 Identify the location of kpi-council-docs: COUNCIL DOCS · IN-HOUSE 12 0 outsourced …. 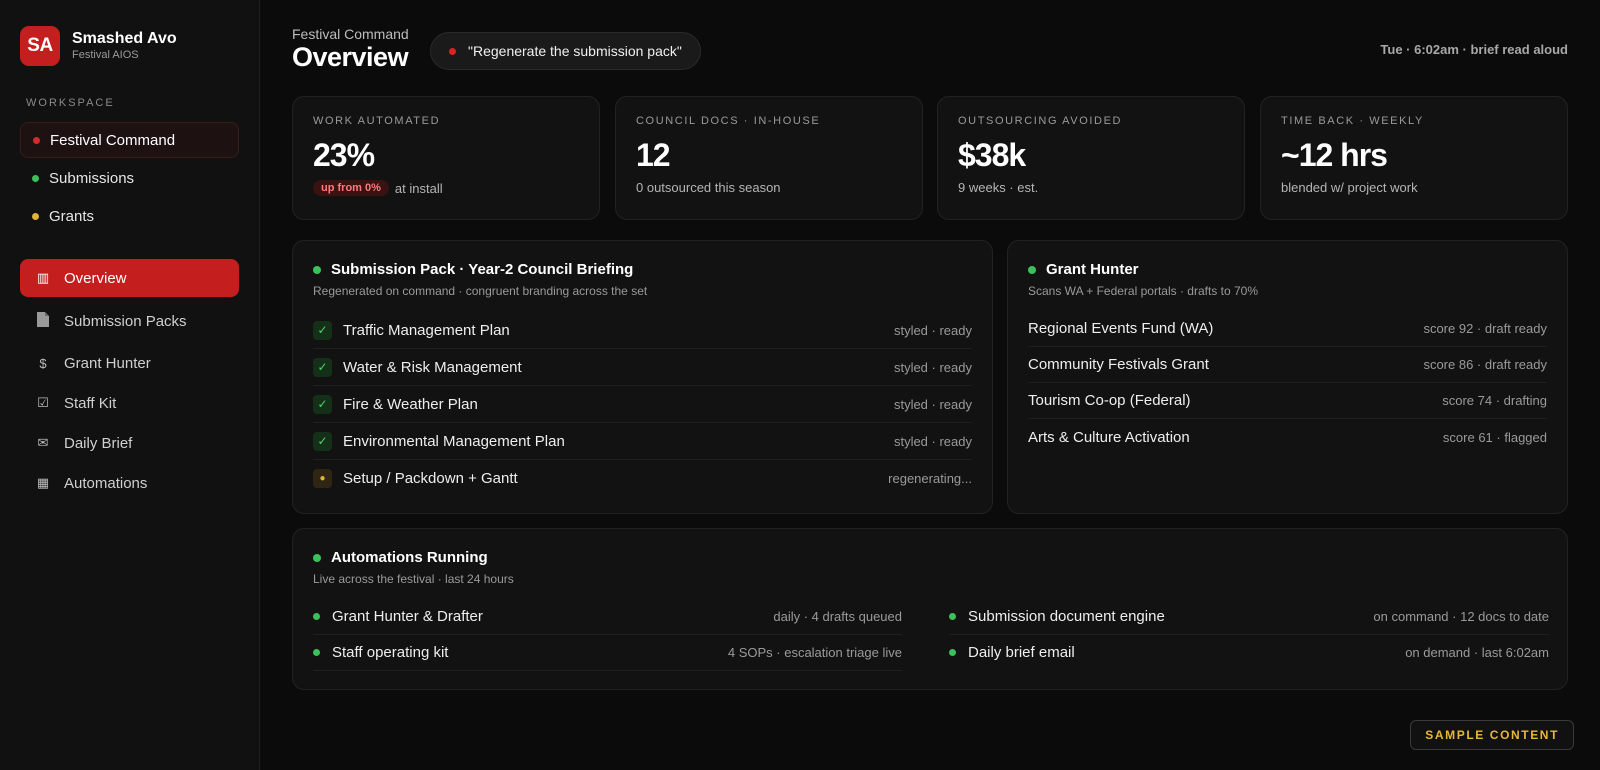
(769, 158).